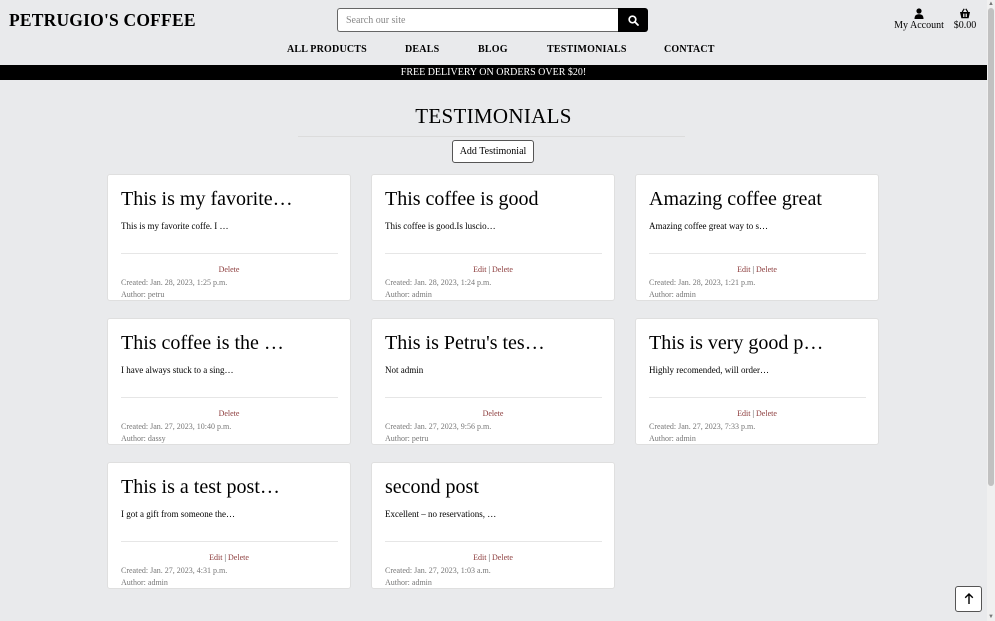 This screenshot has height=621, width=995. I want to click on my-account-label: My Account, so click(919, 25).